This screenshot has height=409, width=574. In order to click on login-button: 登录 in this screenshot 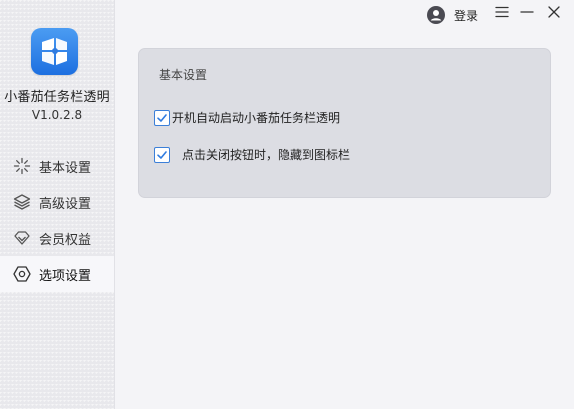, I will do `click(452, 15)`.